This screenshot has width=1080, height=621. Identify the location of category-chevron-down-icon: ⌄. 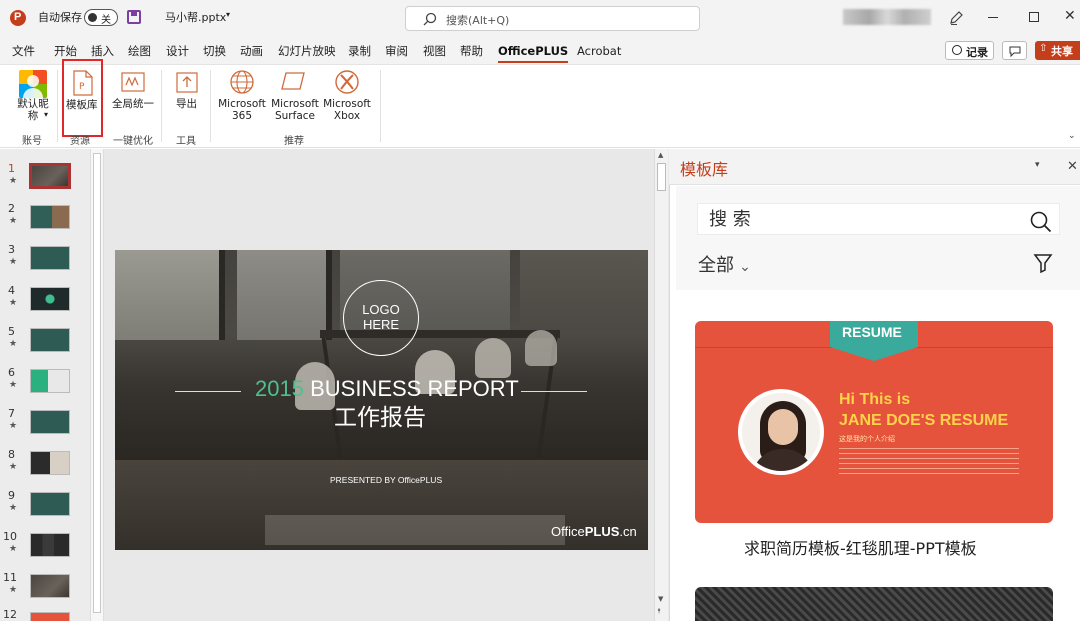
(745, 267).